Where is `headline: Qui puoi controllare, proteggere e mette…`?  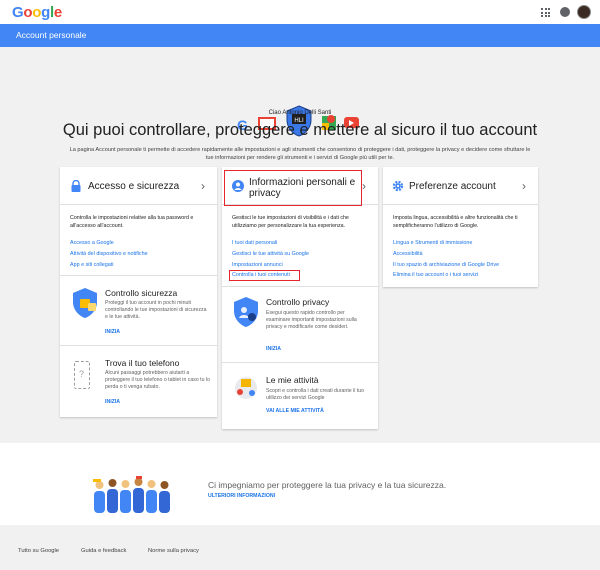 headline: Qui puoi controllare, proteggere e mette… is located at coordinates (300, 130).